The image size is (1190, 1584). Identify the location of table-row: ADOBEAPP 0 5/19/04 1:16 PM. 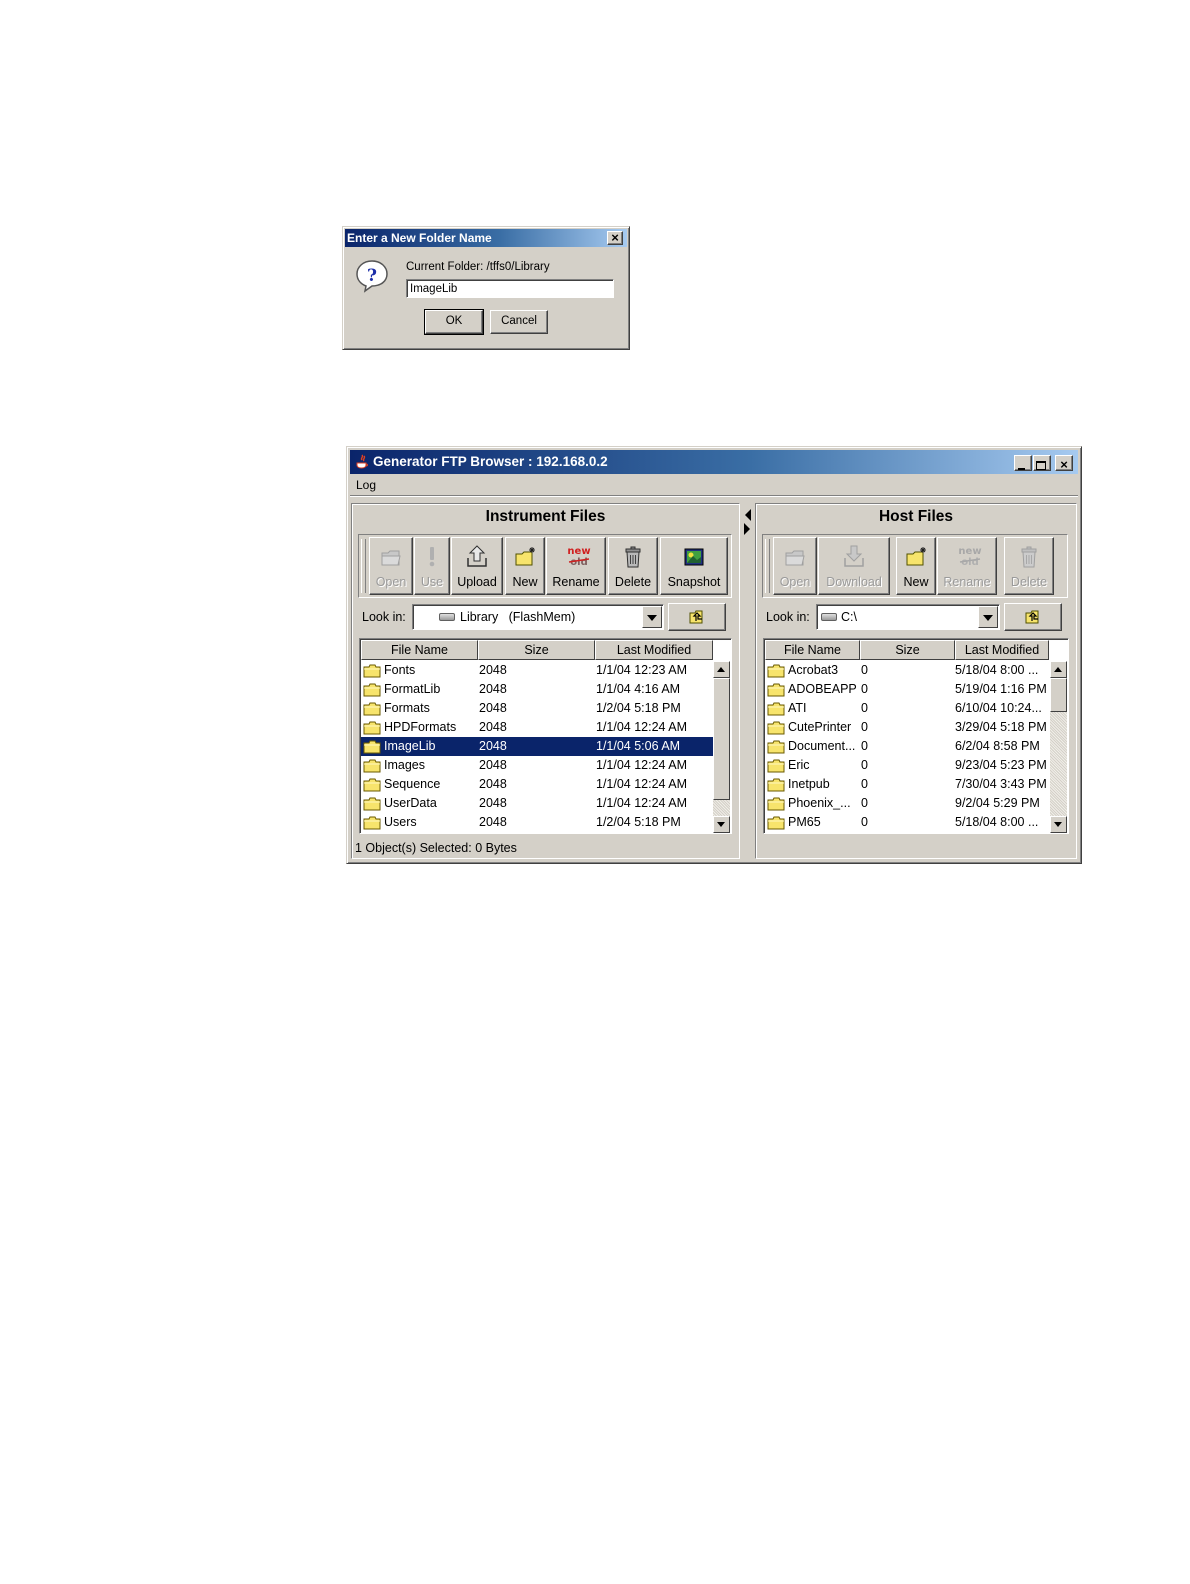
(907, 689).